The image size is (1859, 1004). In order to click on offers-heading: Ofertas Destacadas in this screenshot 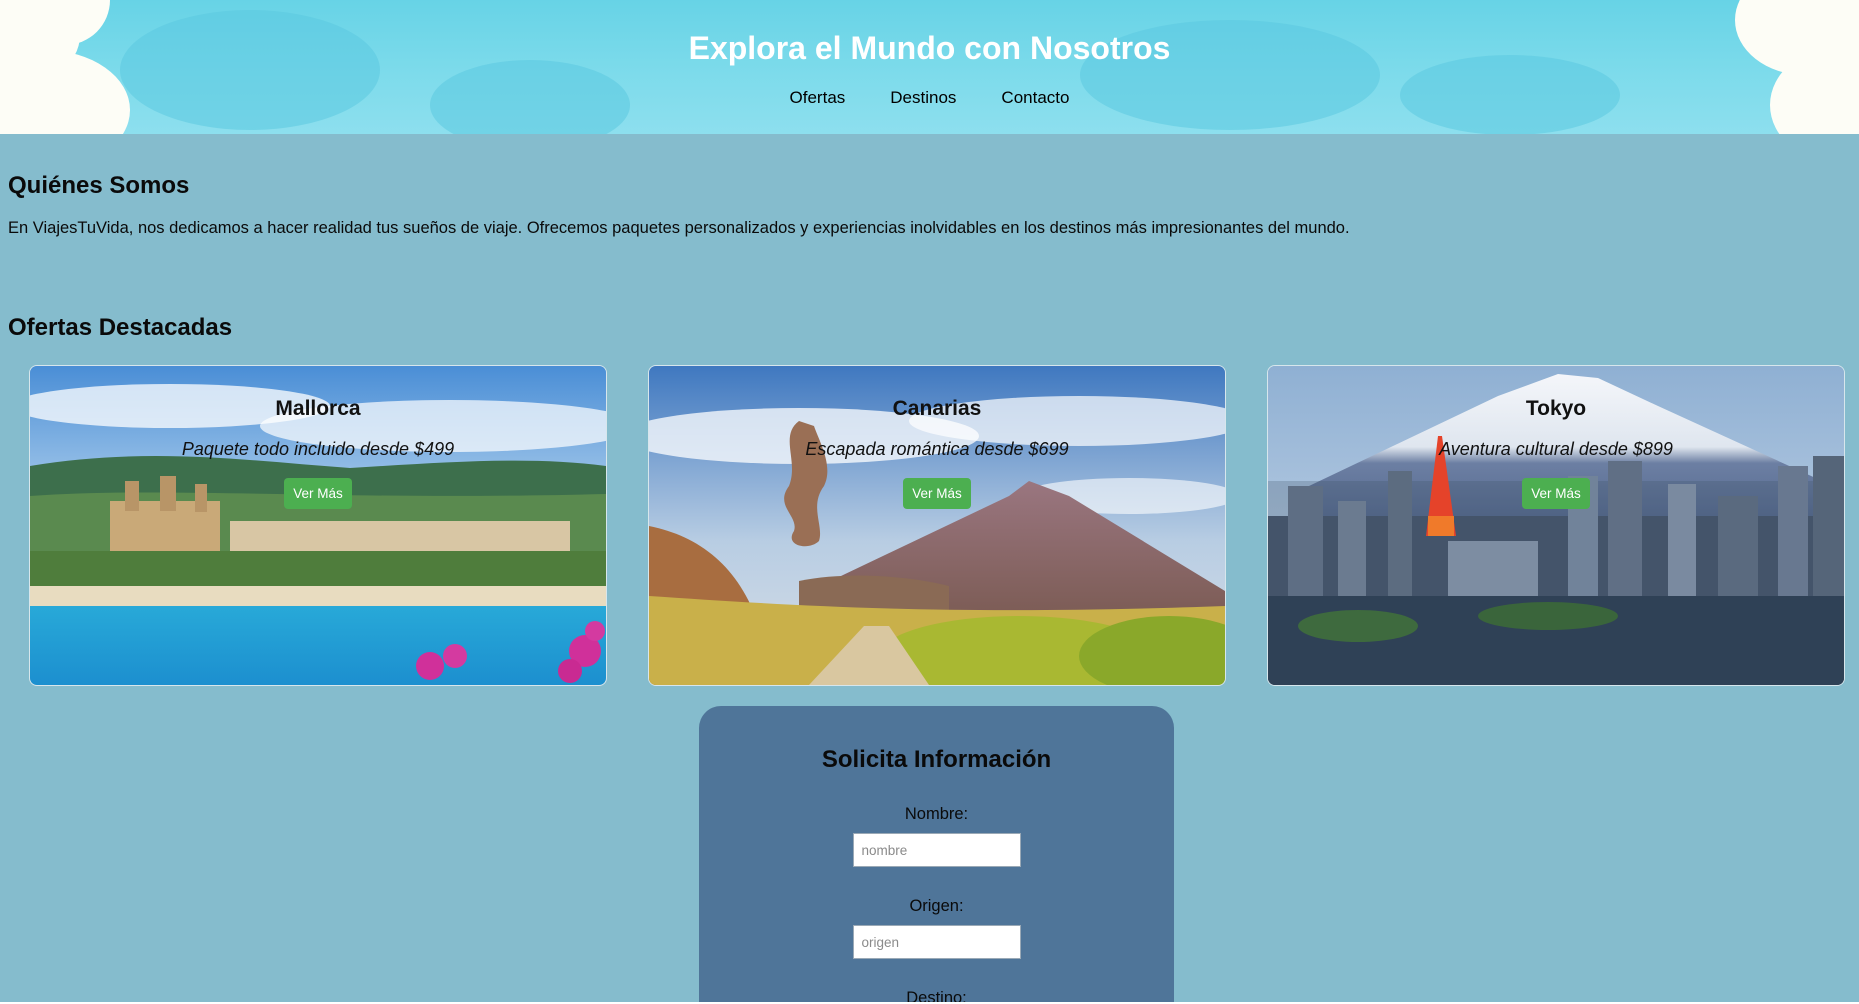, I will do `click(120, 327)`.